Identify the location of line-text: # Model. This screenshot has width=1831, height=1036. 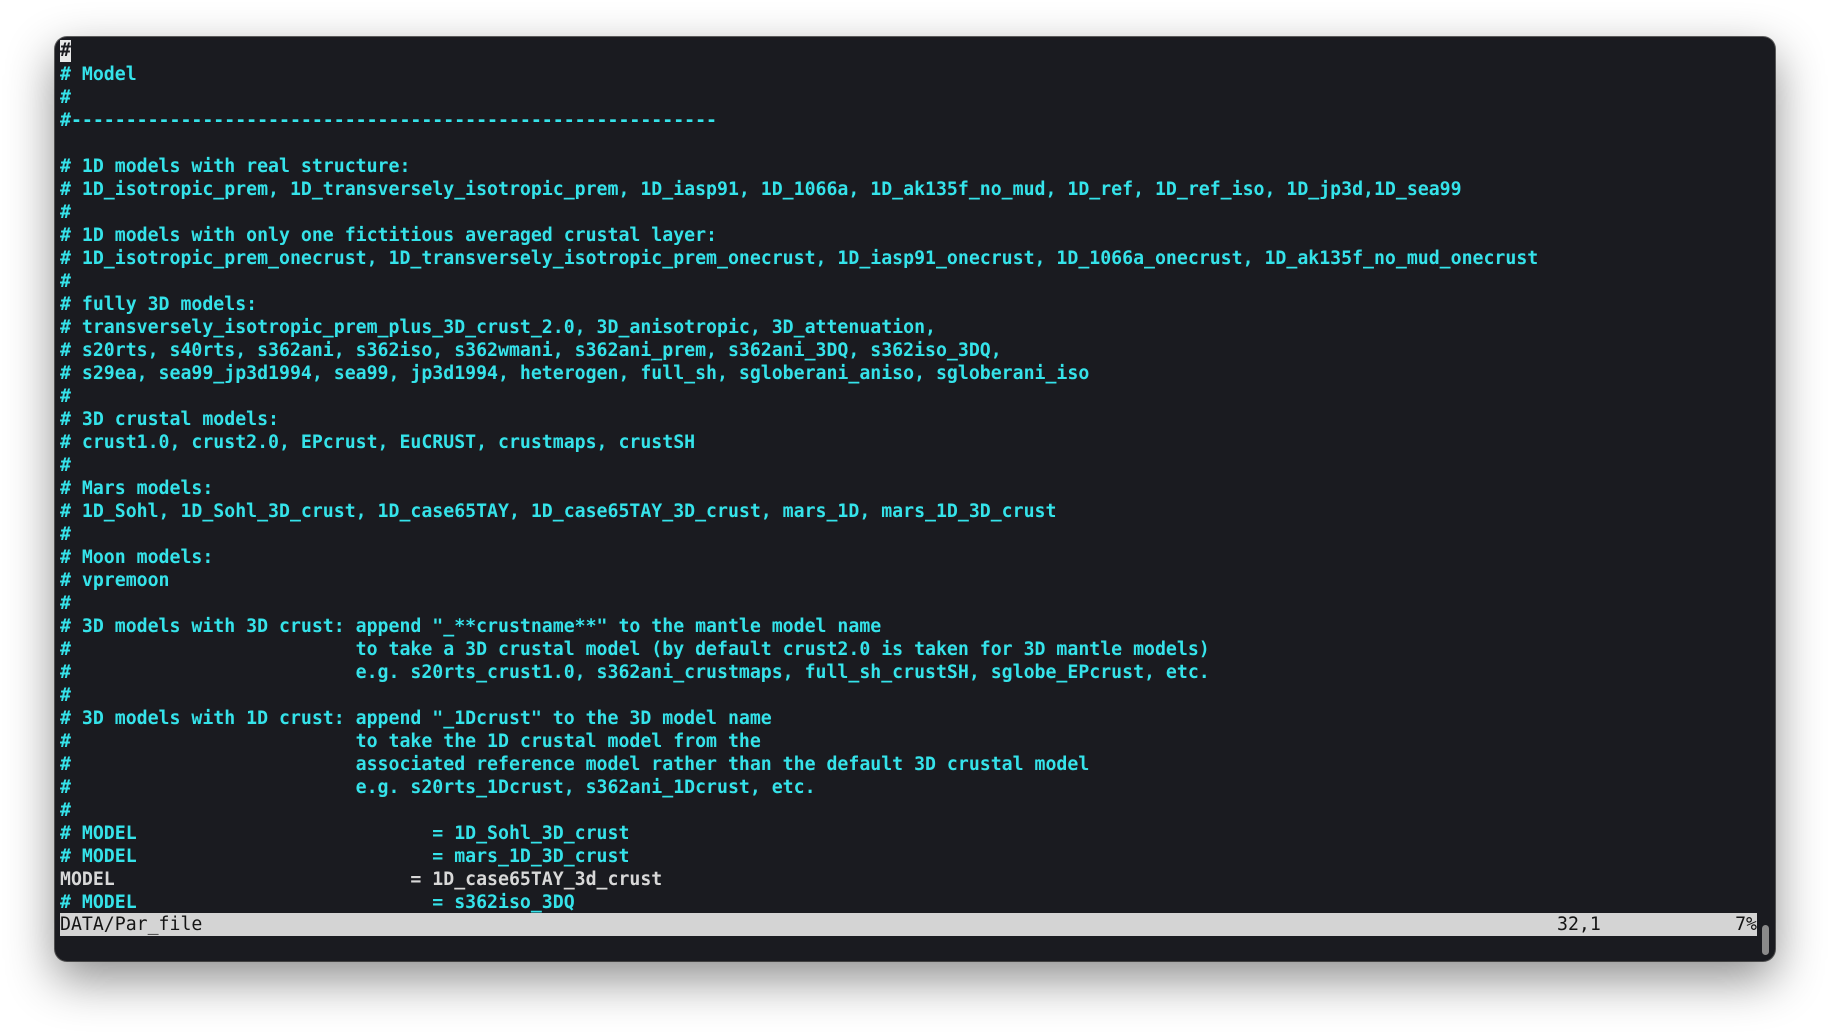
(98, 74).